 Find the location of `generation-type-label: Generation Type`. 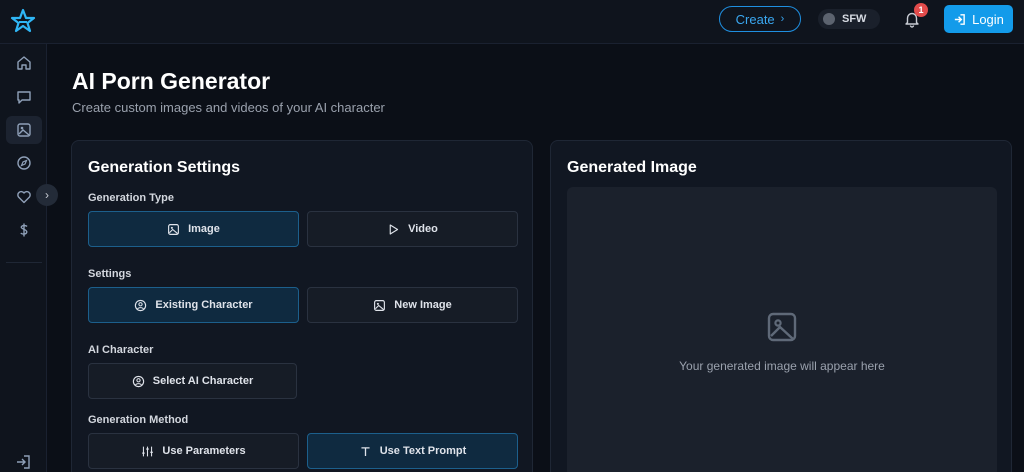

generation-type-label: Generation Type is located at coordinates (131, 198).